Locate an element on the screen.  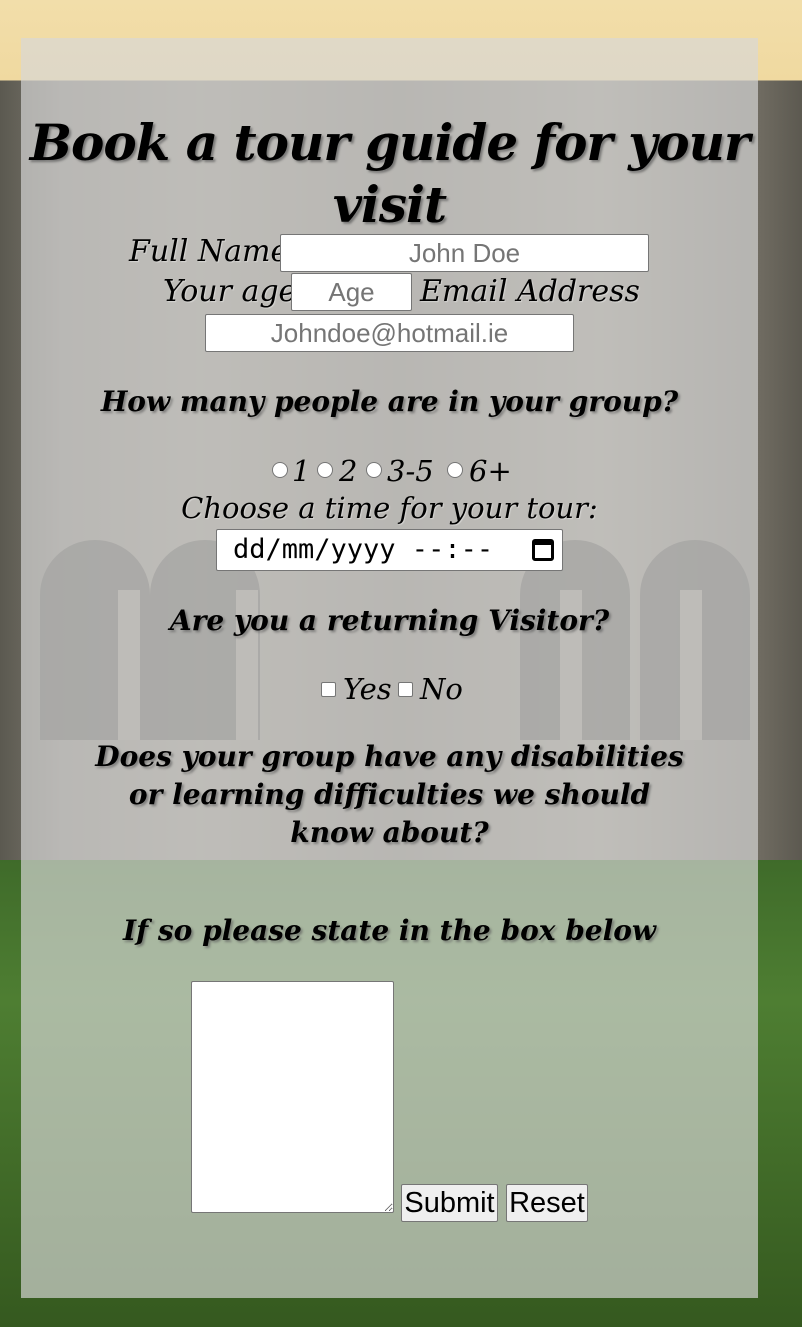
tour-time-label: Choose a time for your tour: is located at coordinates (389, 508).